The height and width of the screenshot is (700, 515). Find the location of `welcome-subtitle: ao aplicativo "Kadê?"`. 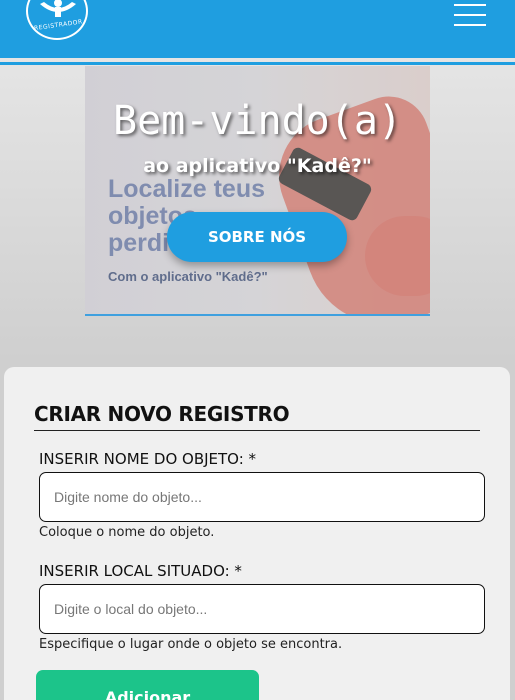

welcome-subtitle: ao aplicativo "Kadê?" is located at coordinates (257, 166).